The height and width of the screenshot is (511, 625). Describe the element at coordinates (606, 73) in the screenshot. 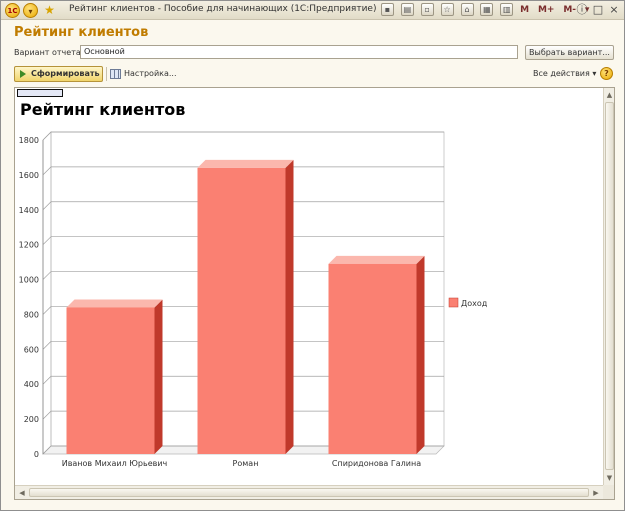

I see `help-icon: ?` at that location.